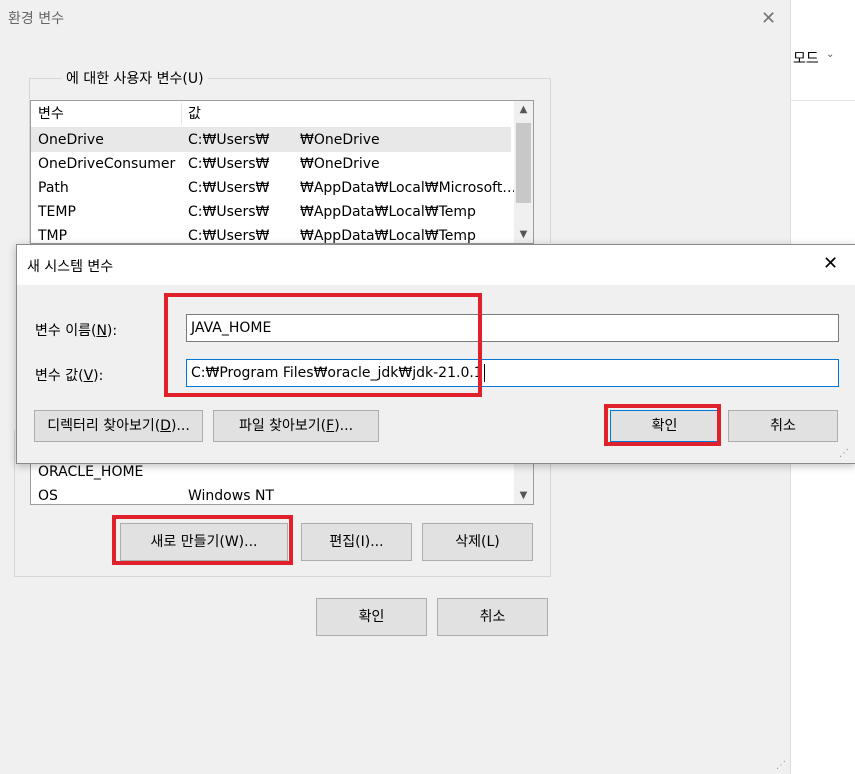 Image resolution: width=855 pixels, height=774 pixels. What do you see at coordinates (135, 78) in the screenshot?
I see `user-variables-group-label: 에 대한 사용자 변수(U)` at bounding box center [135, 78].